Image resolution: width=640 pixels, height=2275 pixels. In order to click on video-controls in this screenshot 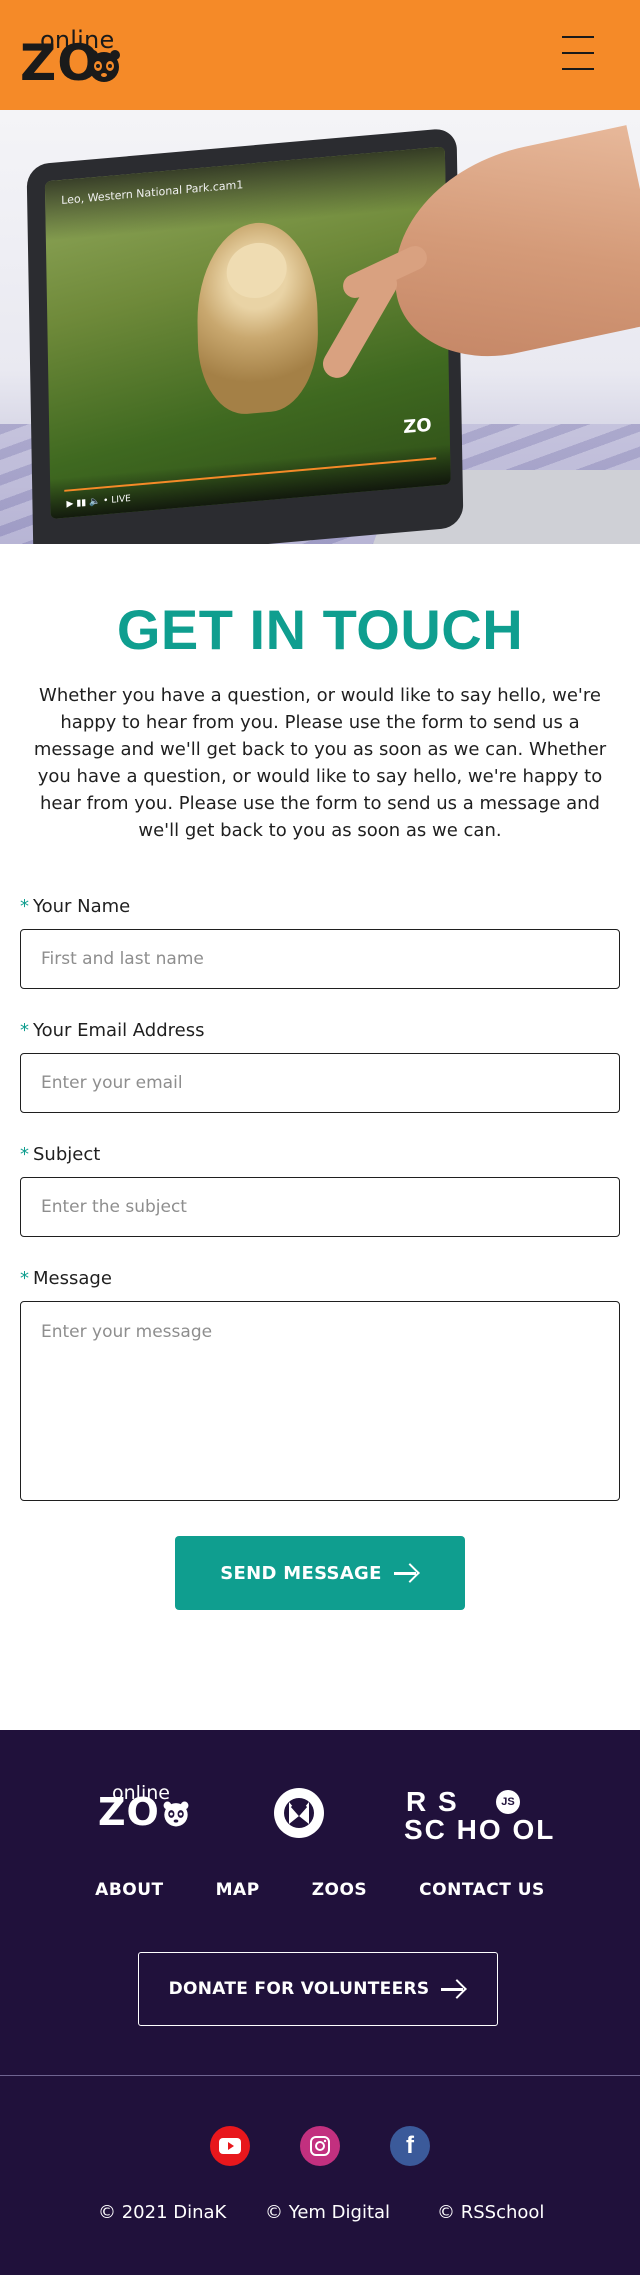, I will do `click(250, 481)`.